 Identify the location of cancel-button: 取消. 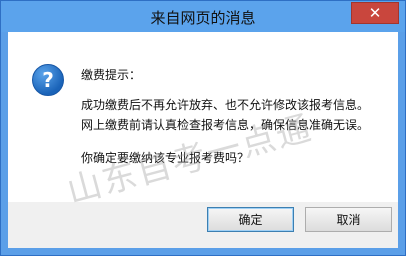
(348, 219).